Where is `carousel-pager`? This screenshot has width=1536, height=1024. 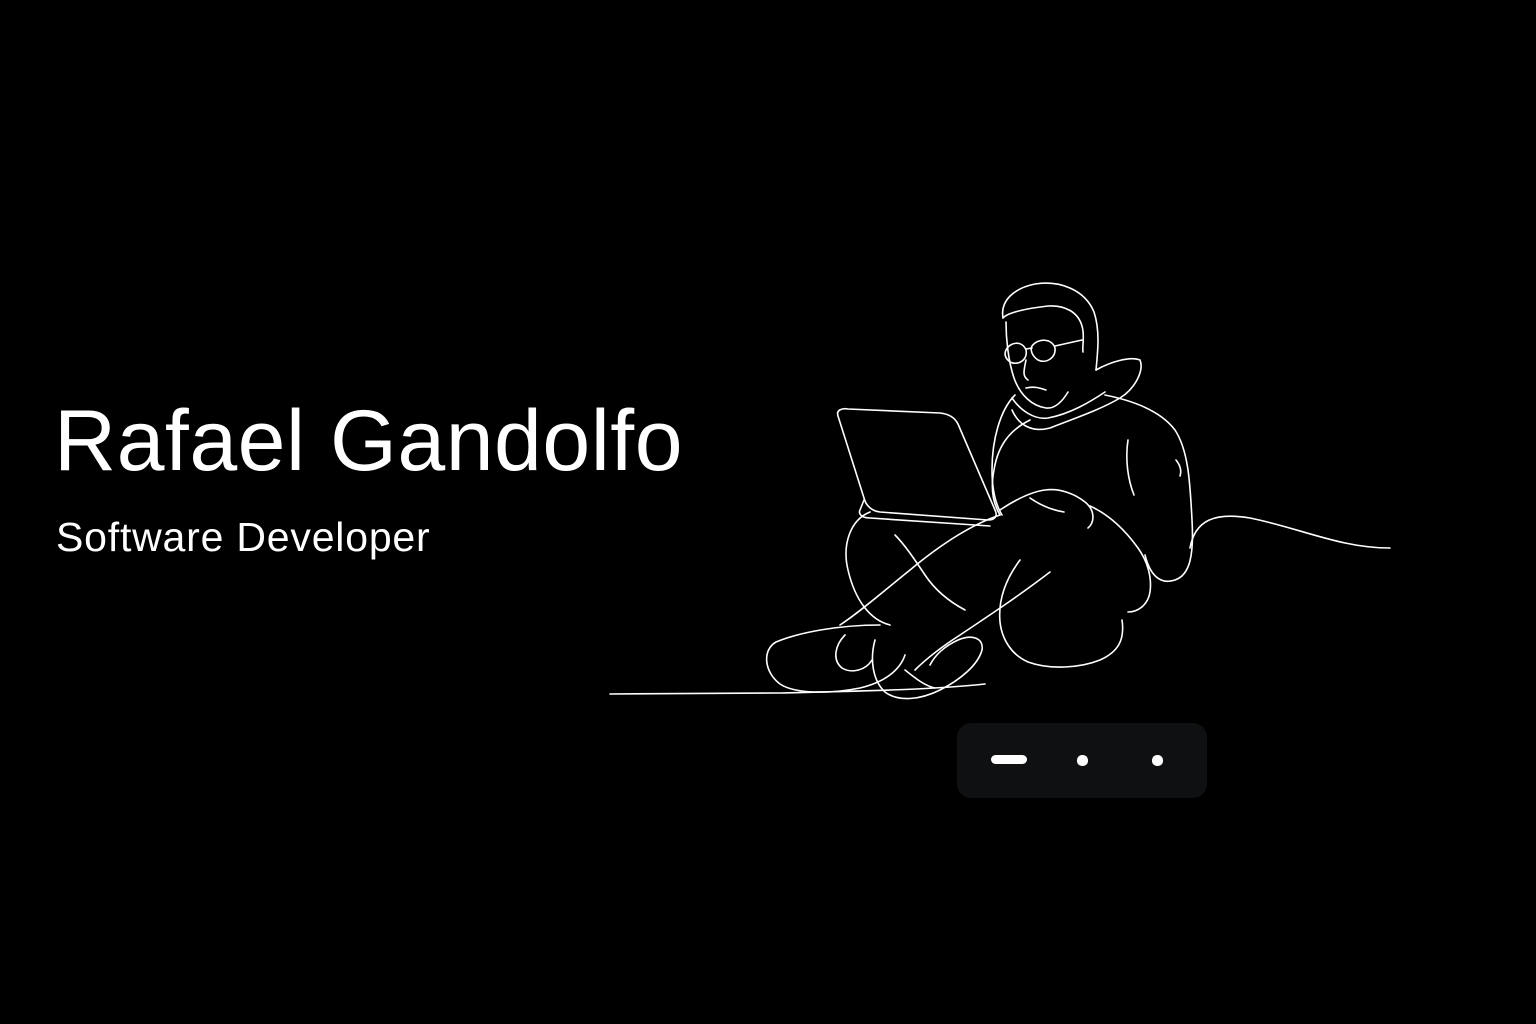 carousel-pager is located at coordinates (1082, 760).